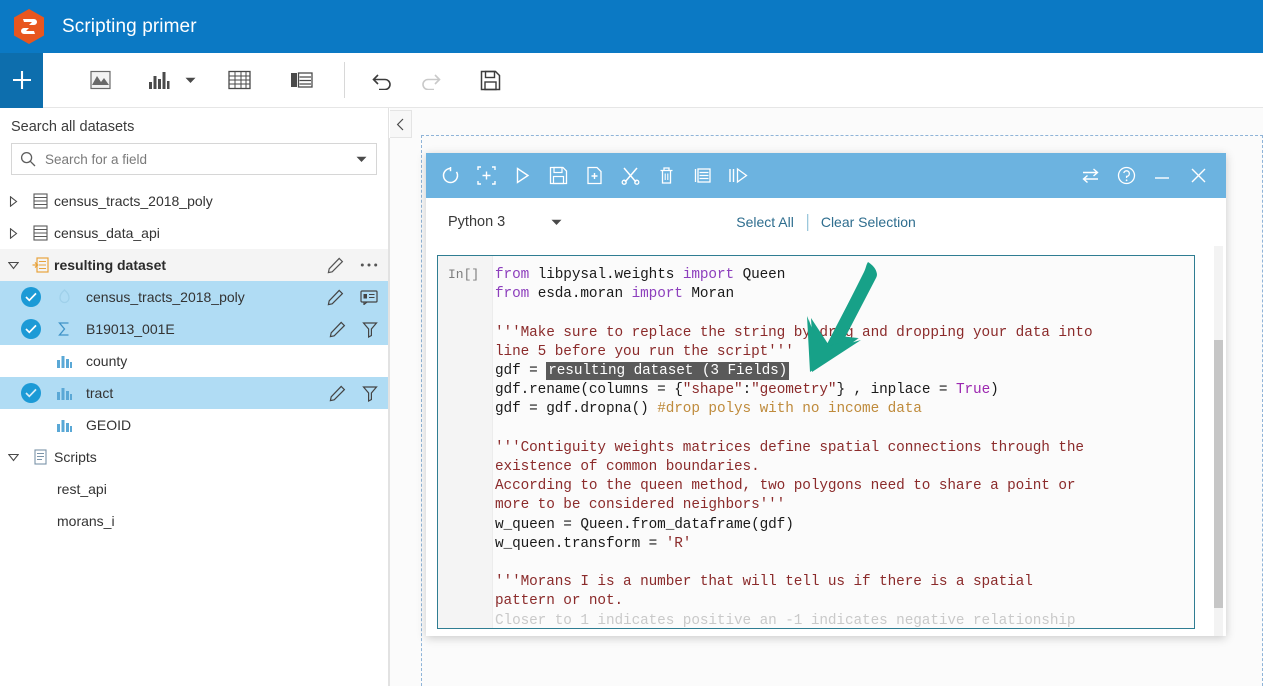 This screenshot has height=686, width=1263. I want to click on collapse-panel-button, so click(401, 124).